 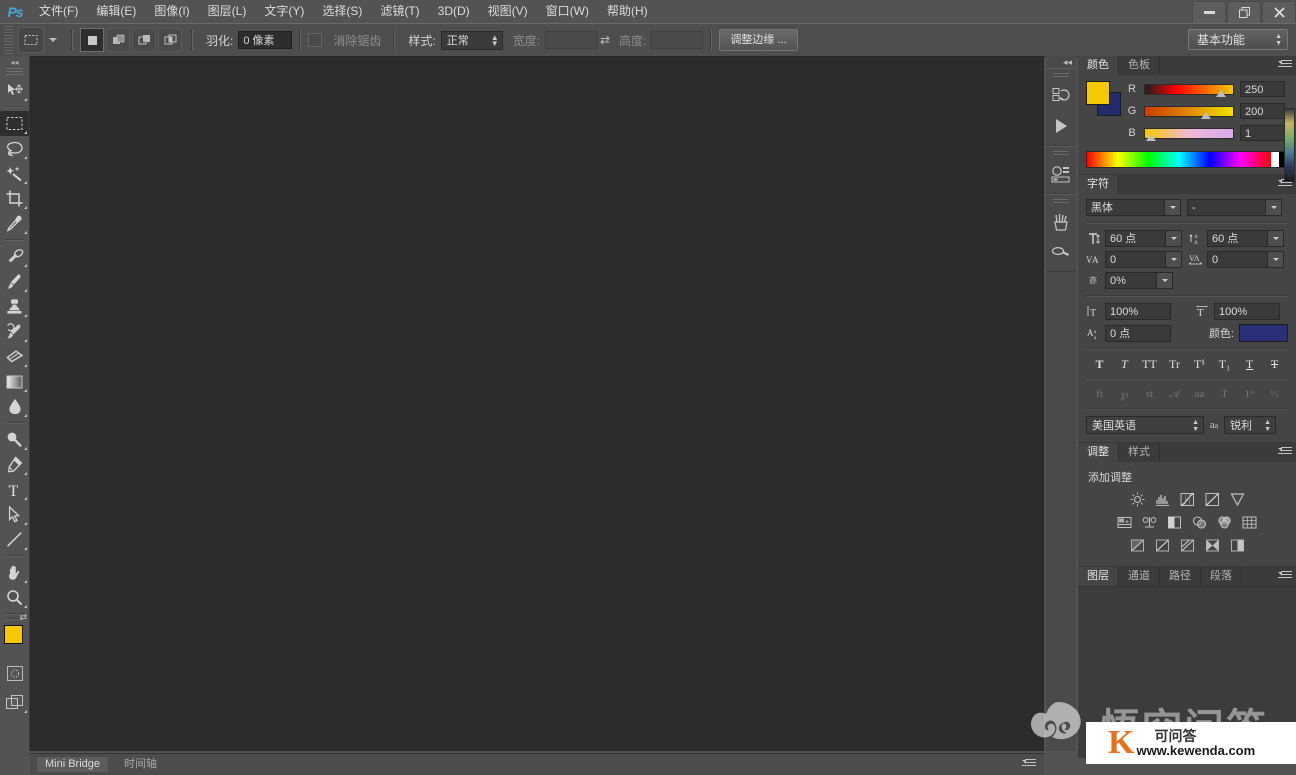 I want to click on selective-color-icon, so click(x=1237, y=545).